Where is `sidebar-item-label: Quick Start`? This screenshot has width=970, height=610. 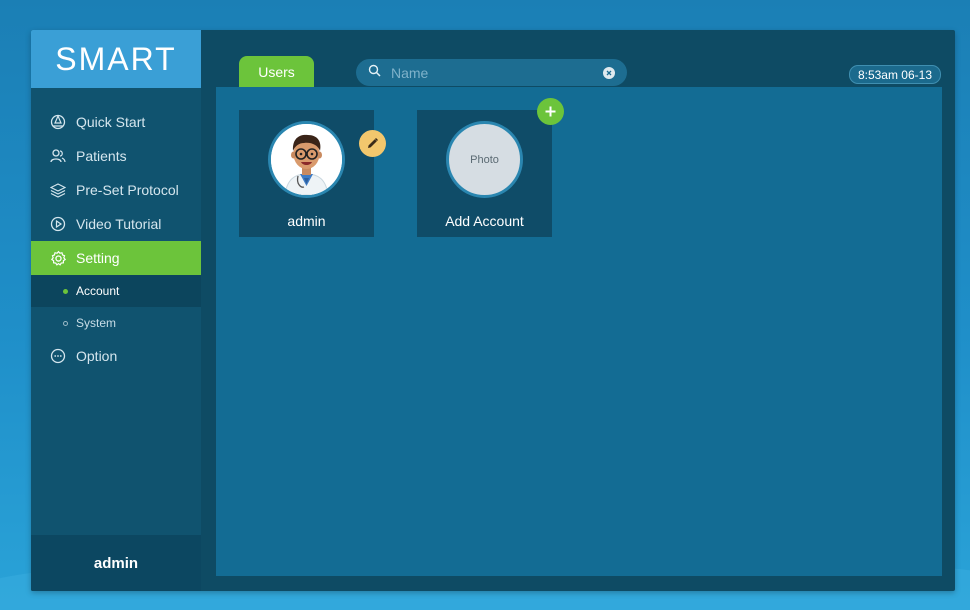
sidebar-item-label: Quick Start is located at coordinates (111, 122).